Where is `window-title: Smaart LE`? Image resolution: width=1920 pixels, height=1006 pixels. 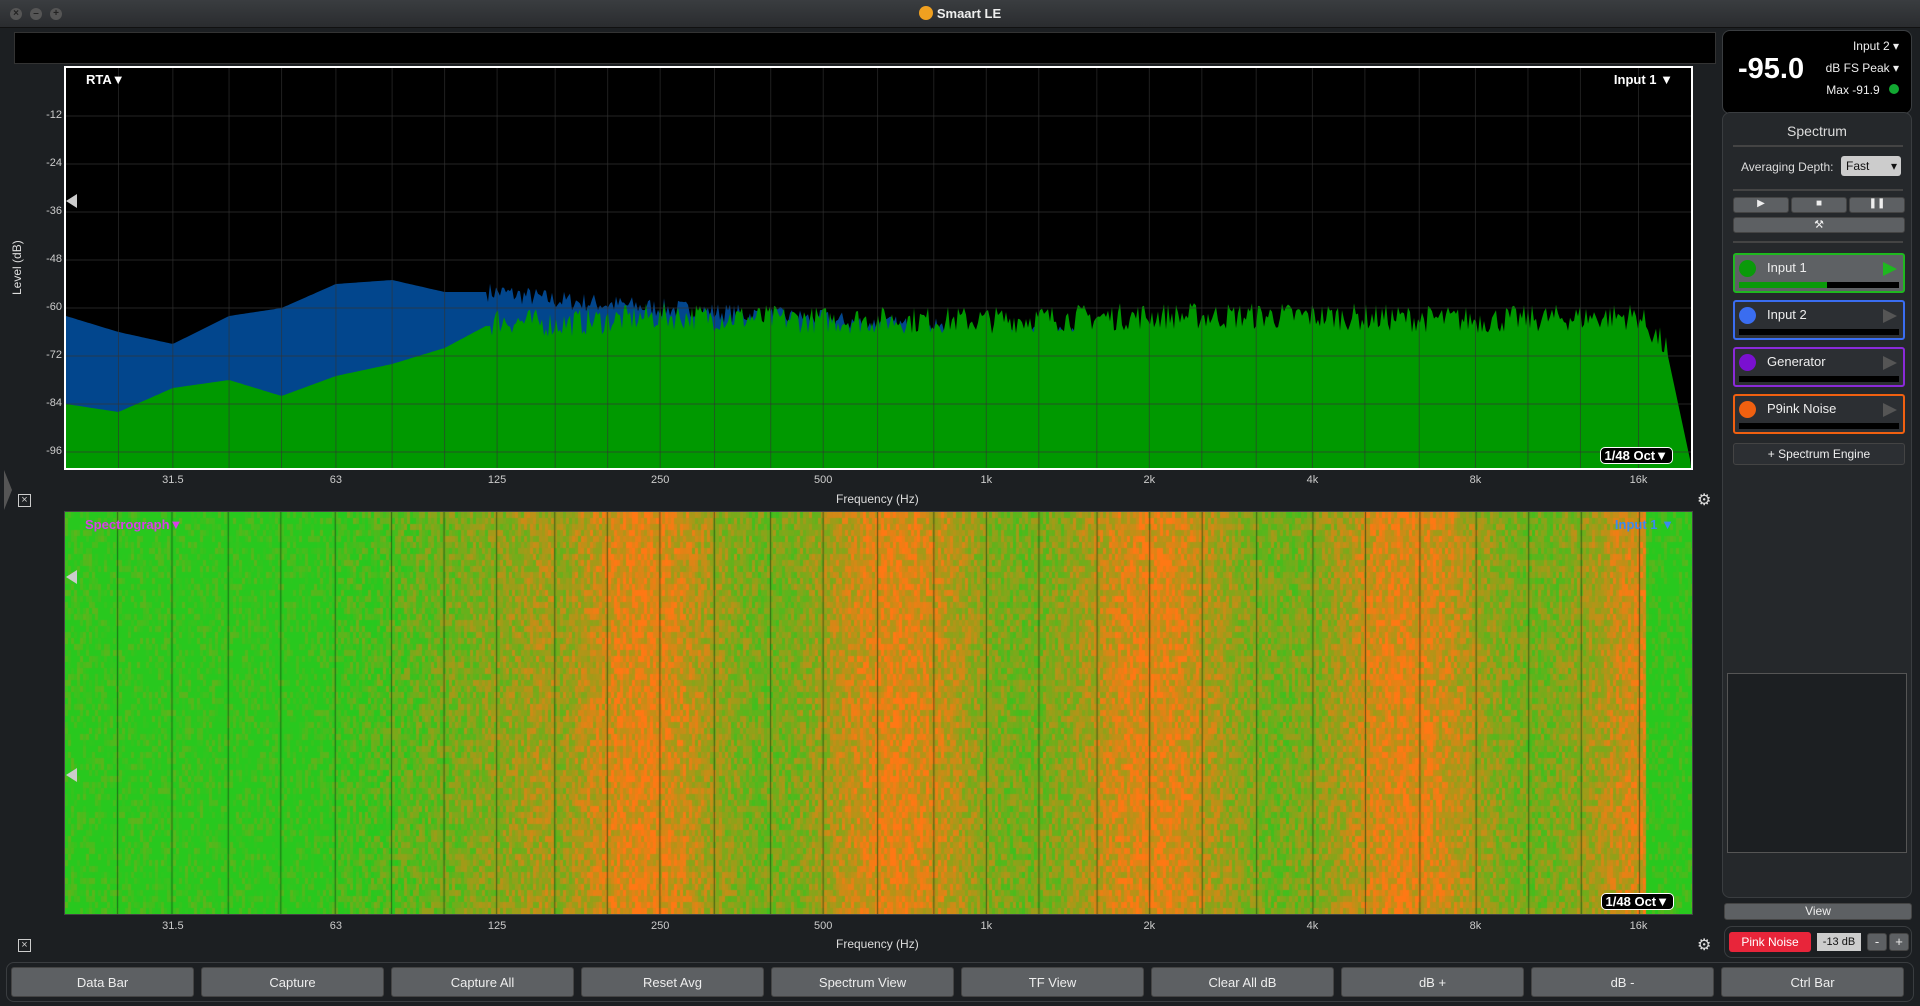 window-title: Smaart LE is located at coordinates (969, 13).